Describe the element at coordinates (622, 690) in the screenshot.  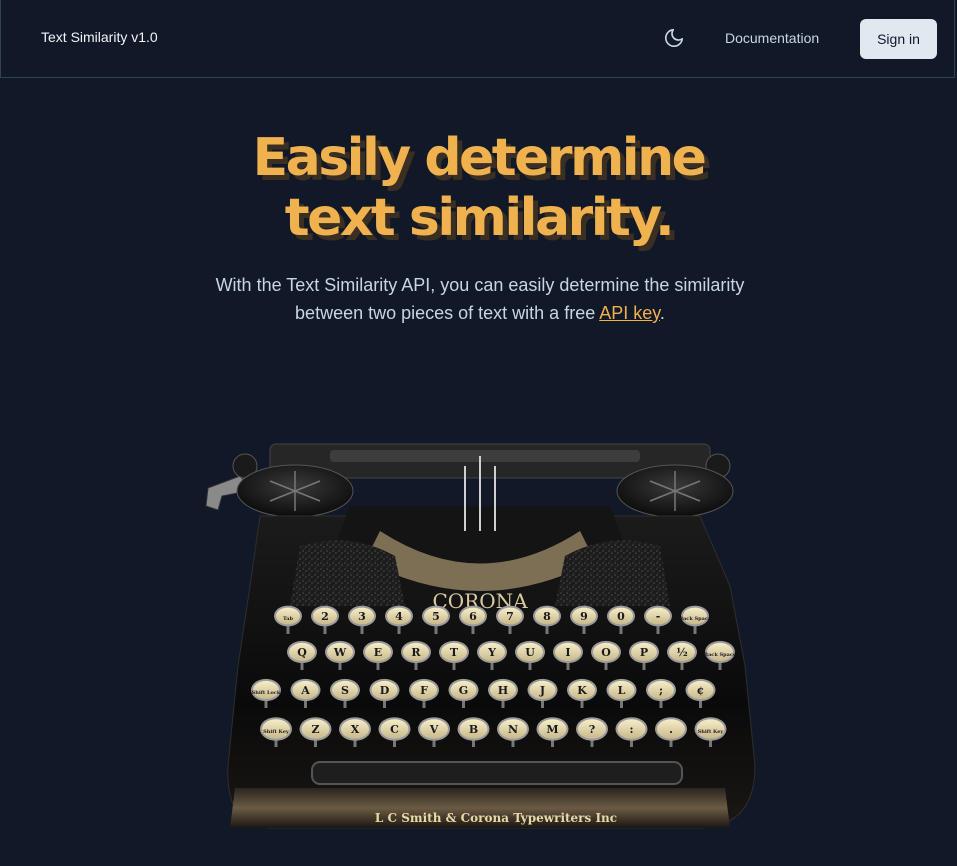
I see `svg-text: L` at that location.